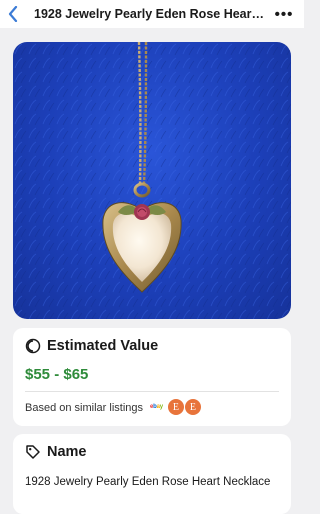 The width and height of the screenshot is (320, 514). I want to click on price-range: $55 - $65, so click(57, 374).